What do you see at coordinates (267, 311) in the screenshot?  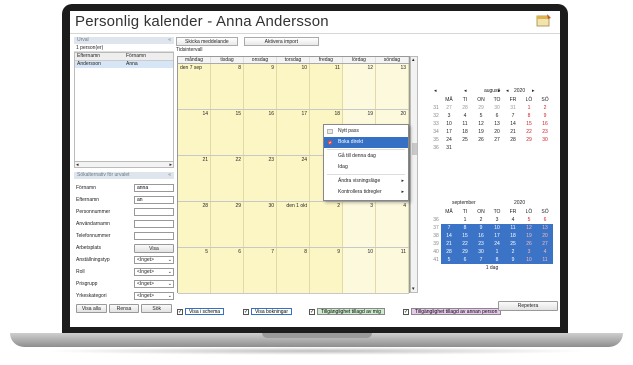 I see `legend-show-bookings: ✓ Visa bokningar` at bounding box center [267, 311].